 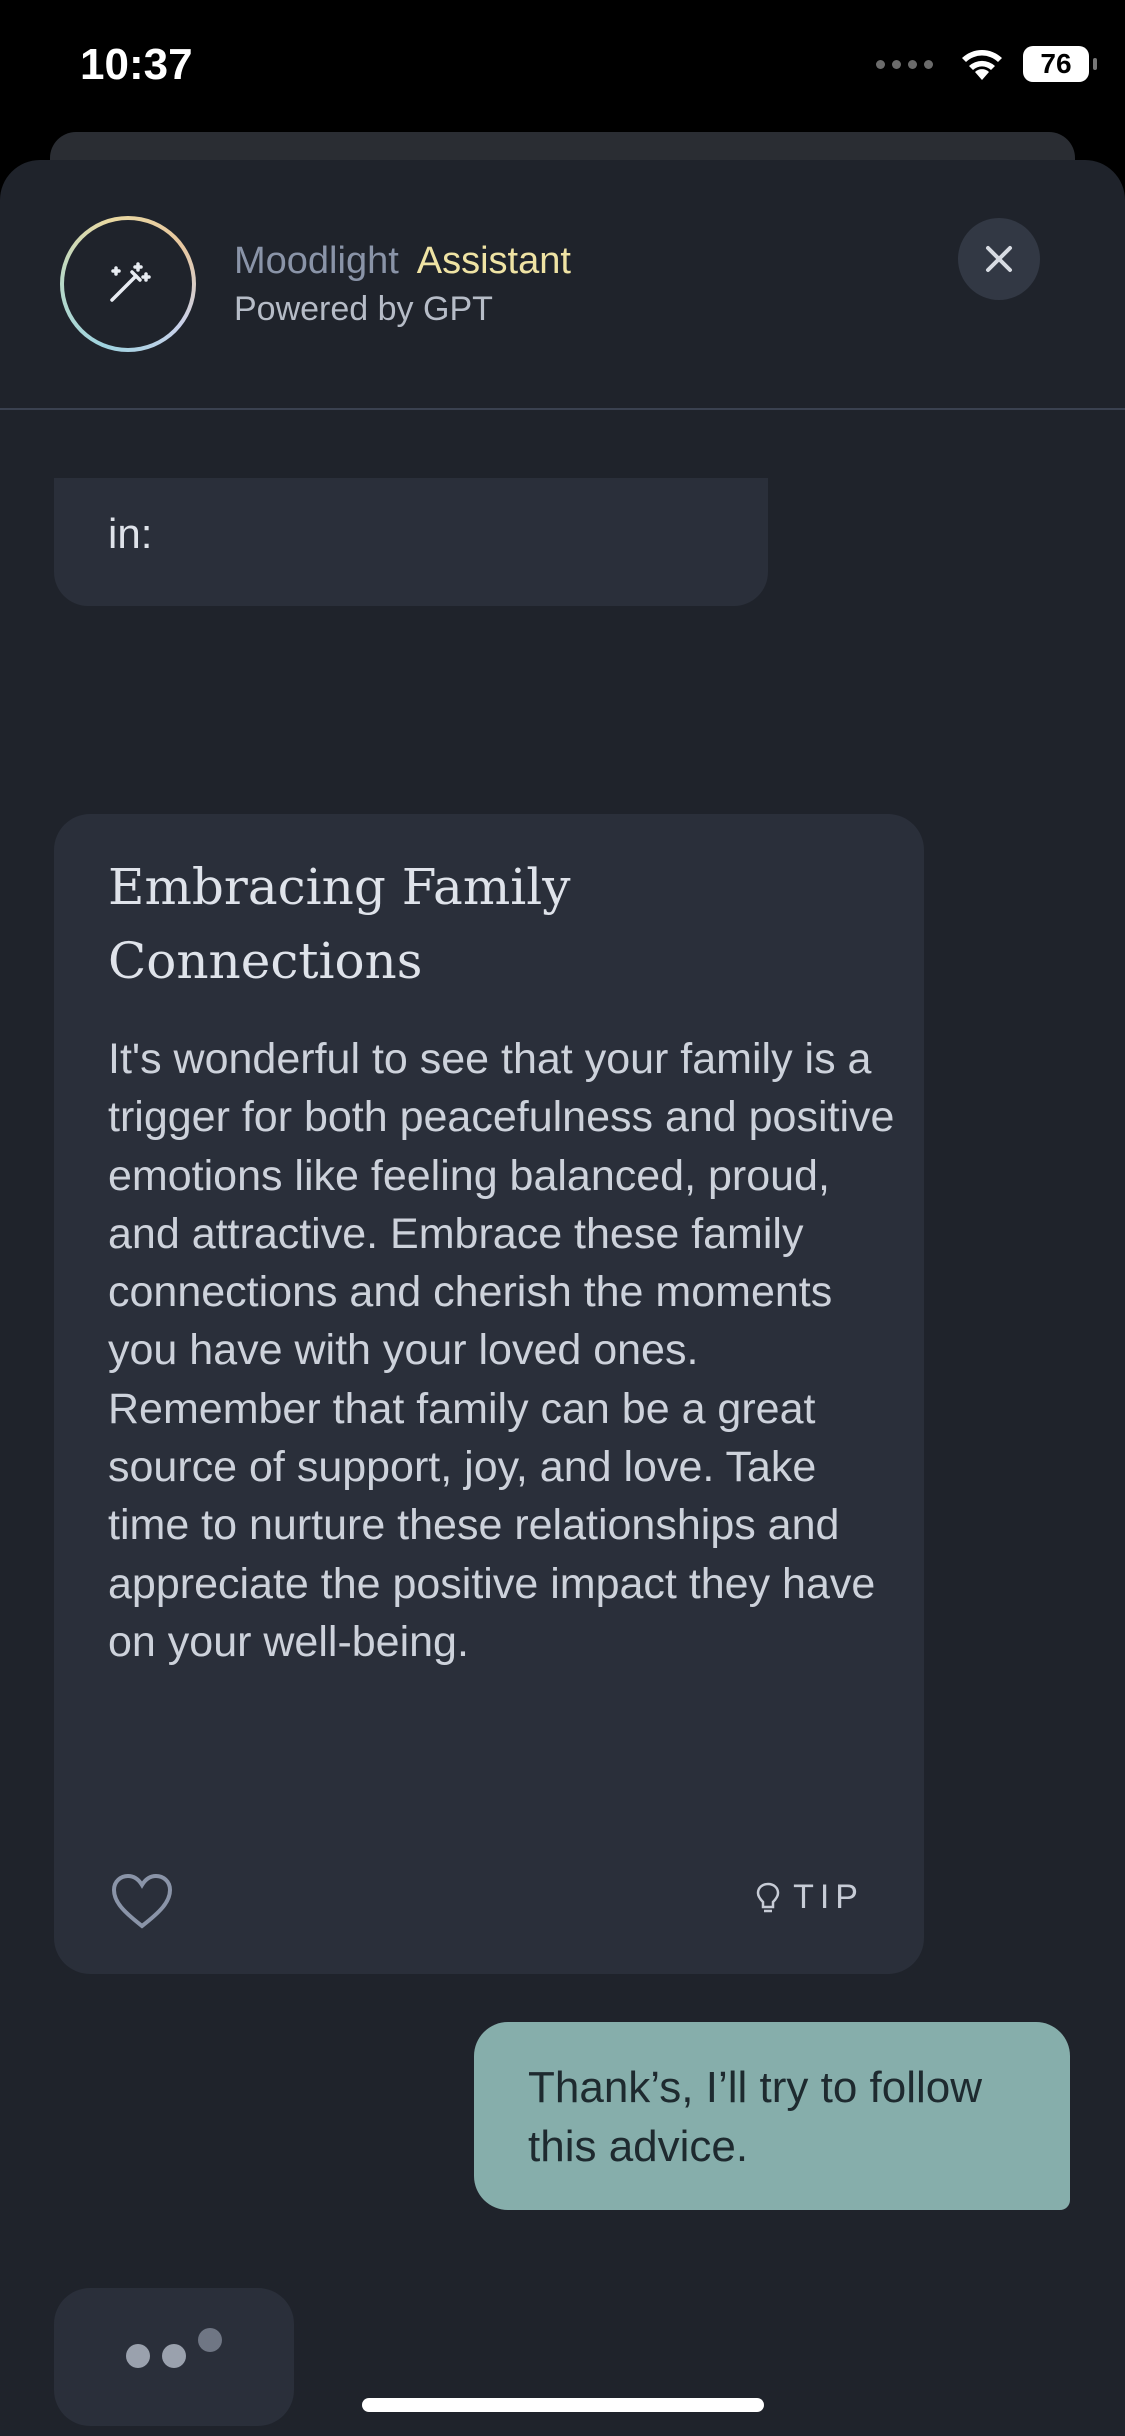 I want to click on assistant-label: Assistant, so click(x=493, y=261).